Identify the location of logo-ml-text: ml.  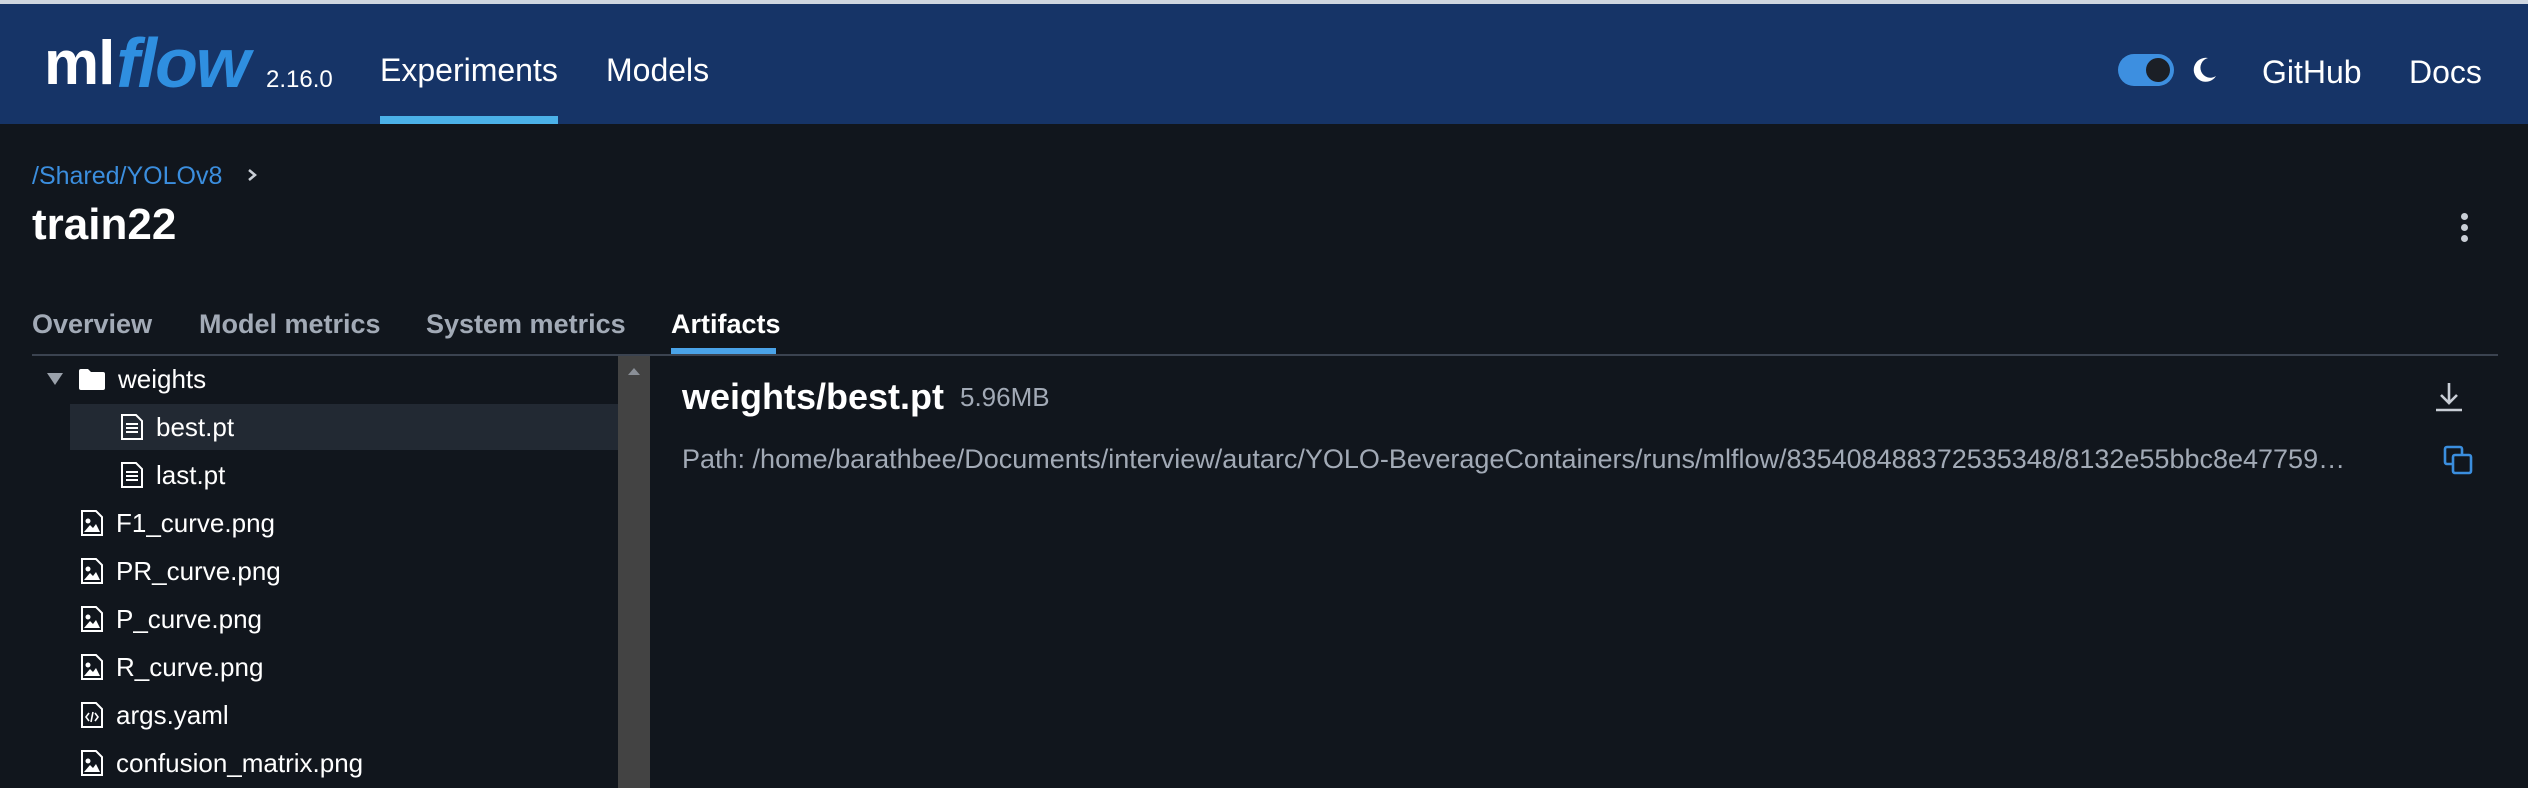
(79, 63).